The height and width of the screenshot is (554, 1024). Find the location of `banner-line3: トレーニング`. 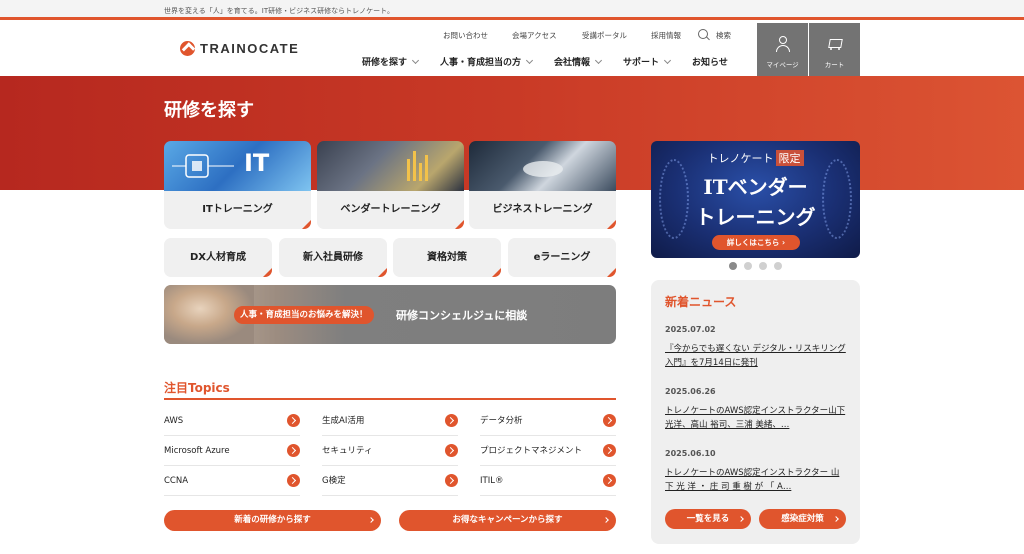

banner-line3: トレーニング is located at coordinates (755, 217).